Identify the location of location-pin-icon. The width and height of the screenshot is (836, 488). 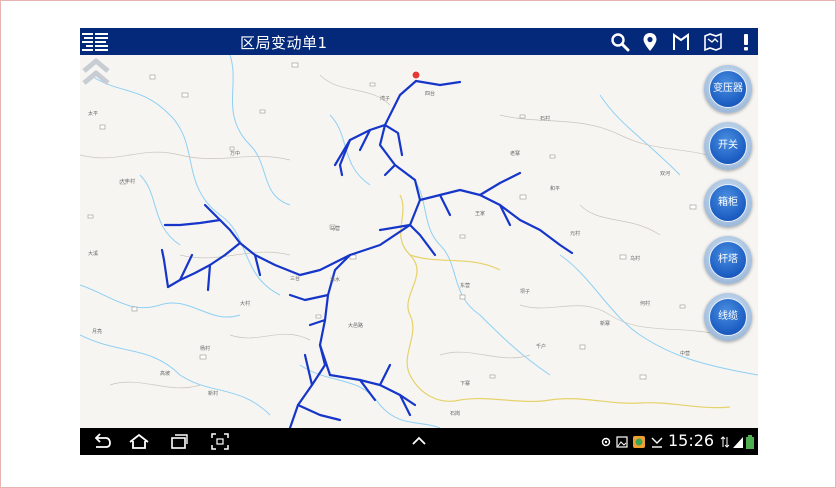
(650, 42).